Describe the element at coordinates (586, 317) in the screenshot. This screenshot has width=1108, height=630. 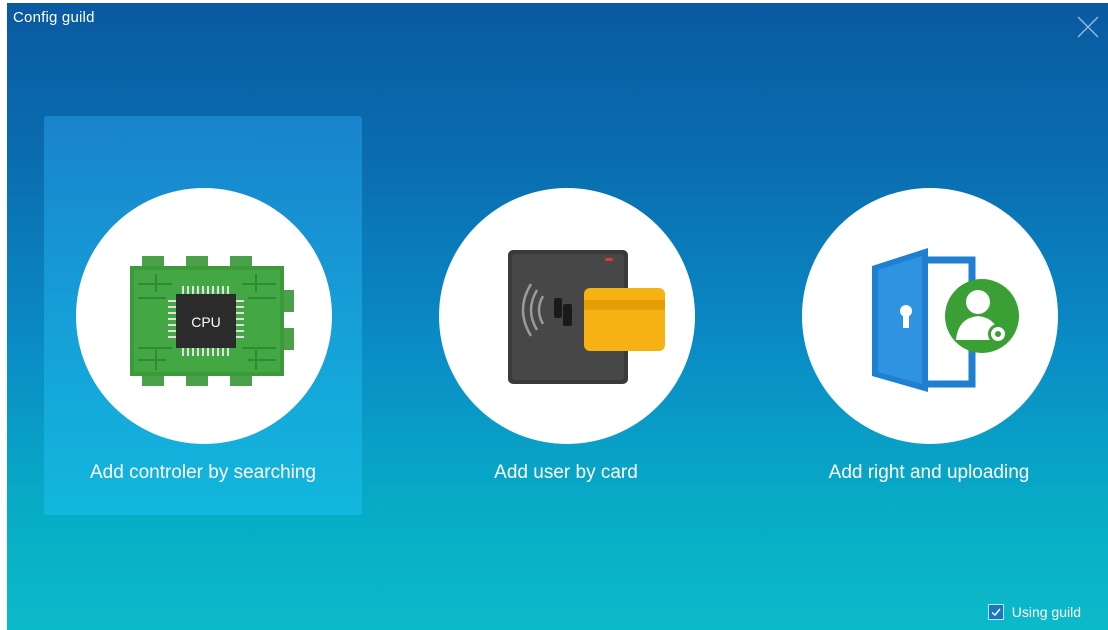
I see `card-reader-icon` at that location.